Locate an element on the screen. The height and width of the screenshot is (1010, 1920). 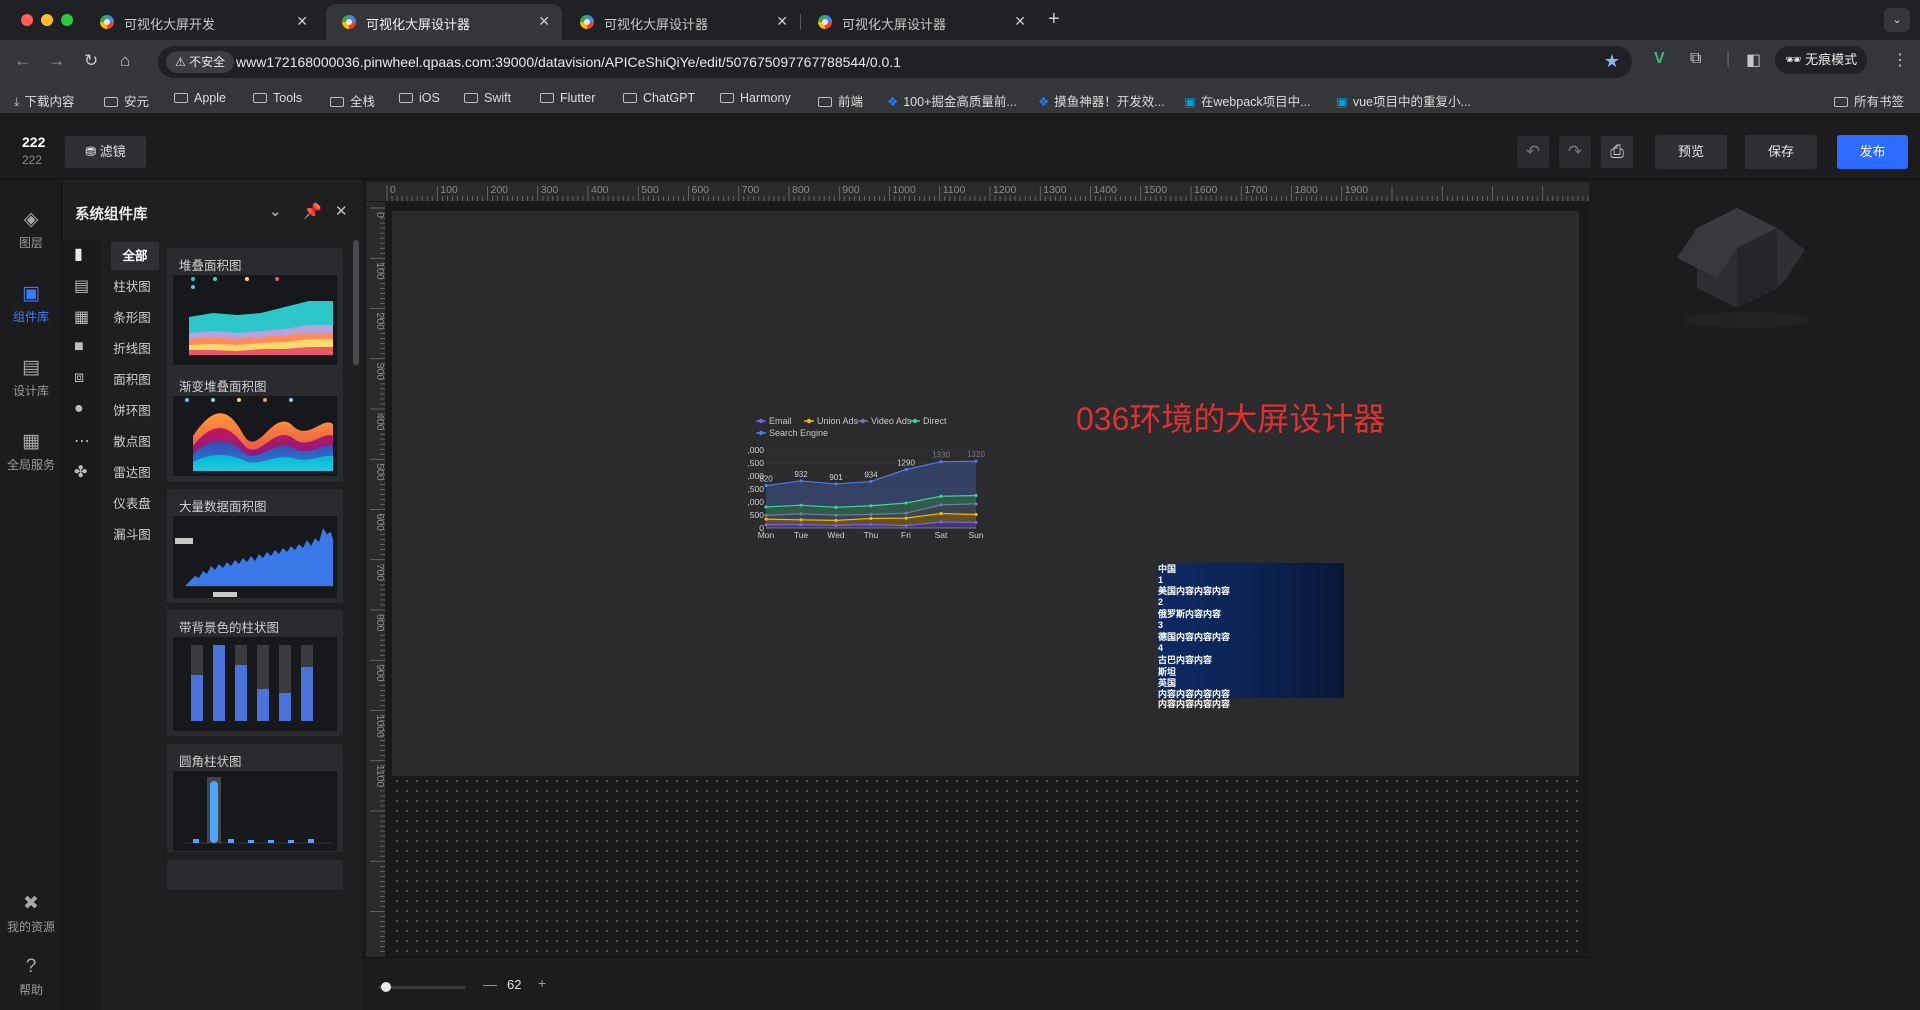
legend-label: Video Ads is located at coordinates (891, 421).